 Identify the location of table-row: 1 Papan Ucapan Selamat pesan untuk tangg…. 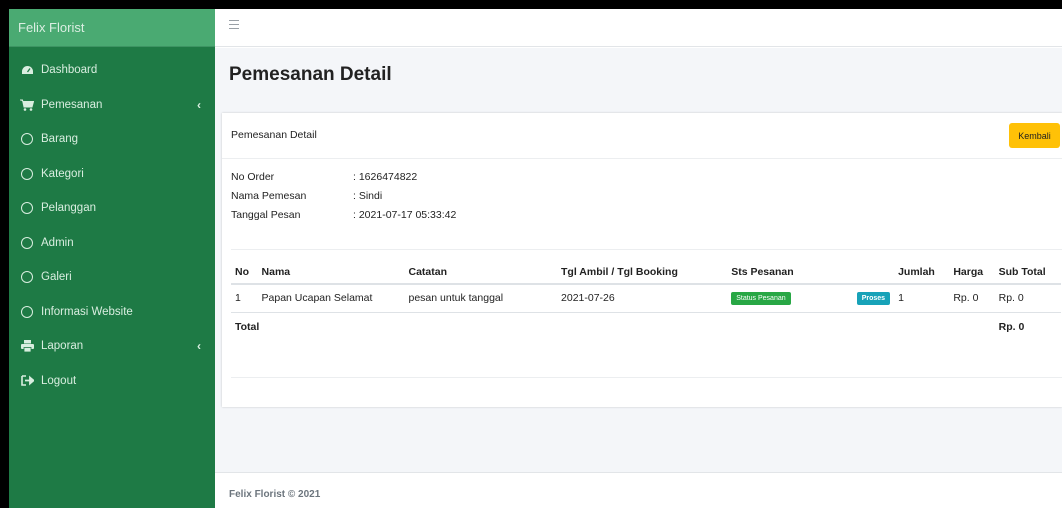
(646, 298).